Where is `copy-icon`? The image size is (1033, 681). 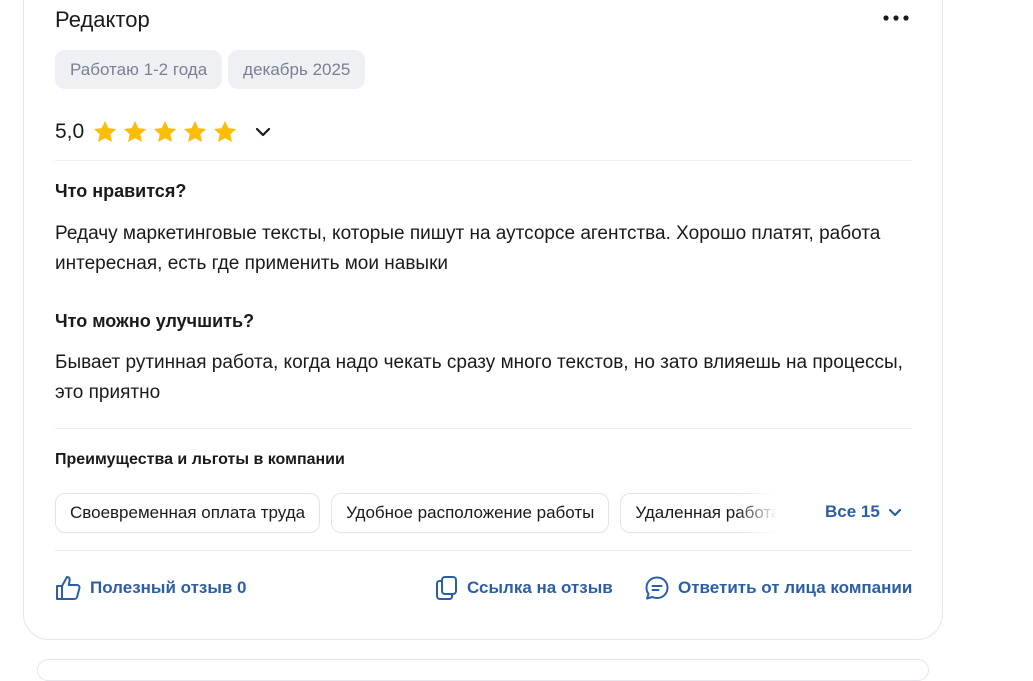
copy-icon is located at coordinates (446, 588).